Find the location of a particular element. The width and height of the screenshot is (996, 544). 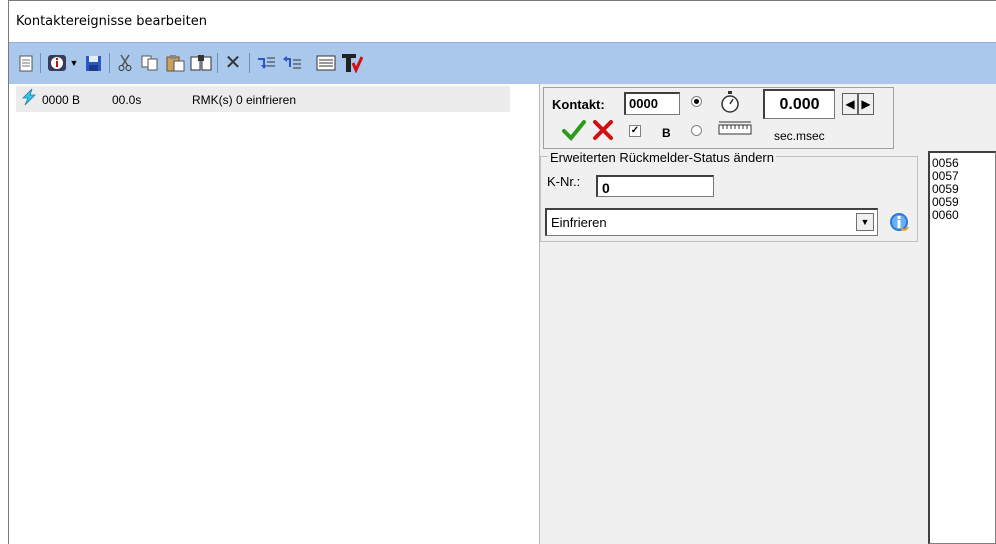

info-icon is located at coordinates (57, 63).